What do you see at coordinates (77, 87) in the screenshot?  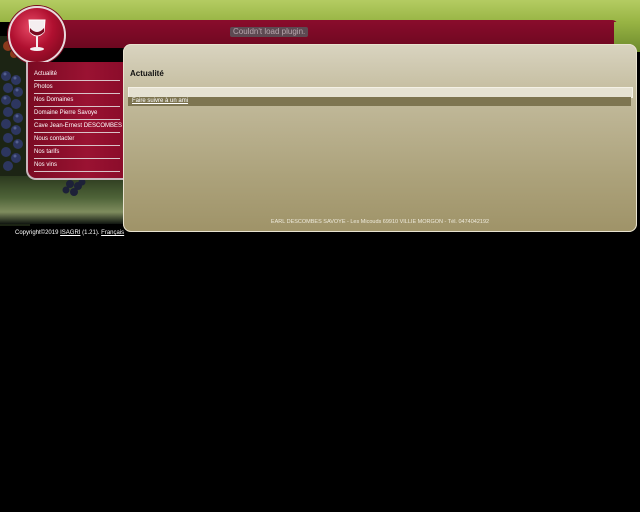 I see `sidebar-item-photos: Photos` at bounding box center [77, 87].